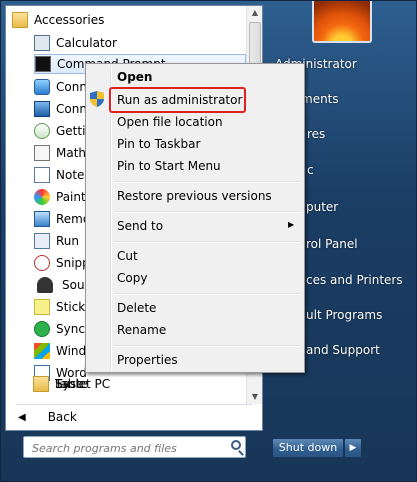 The height and width of the screenshot is (482, 417). What do you see at coordinates (42, 175) in the screenshot?
I see `notepad-icon` at bounding box center [42, 175].